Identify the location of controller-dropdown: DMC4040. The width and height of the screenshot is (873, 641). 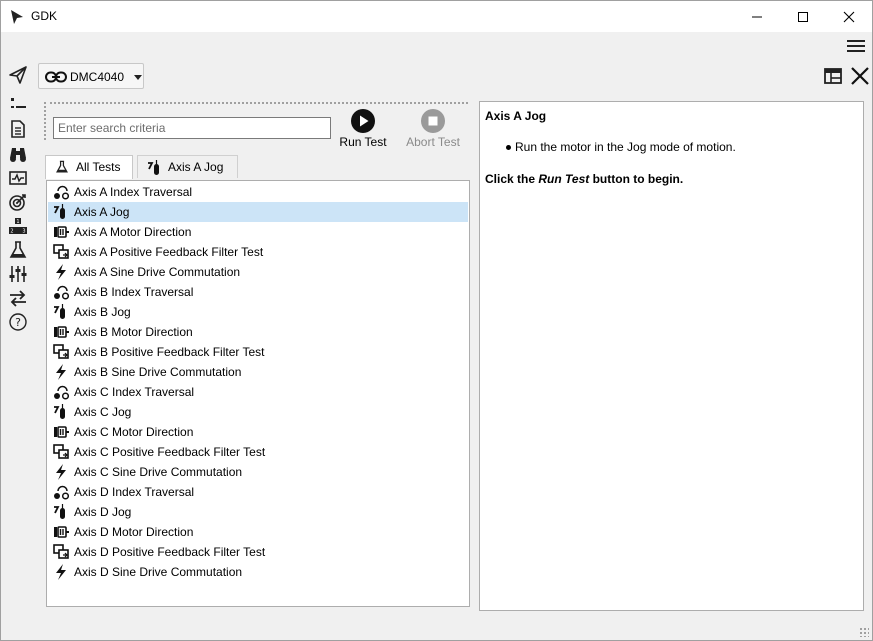
(91, 76).